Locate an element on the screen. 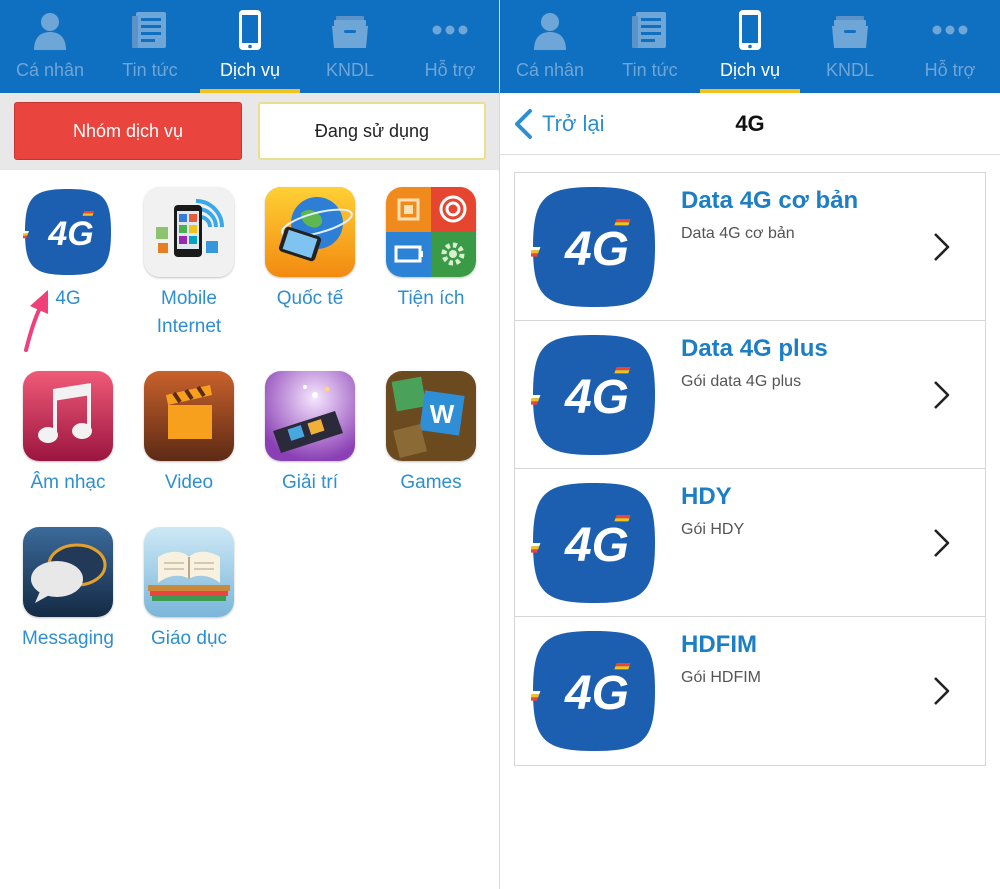 This screenshot has height=889, width=1000. service-groups-button: Nhóm dịch vụ is located at coordinates (128, 131).